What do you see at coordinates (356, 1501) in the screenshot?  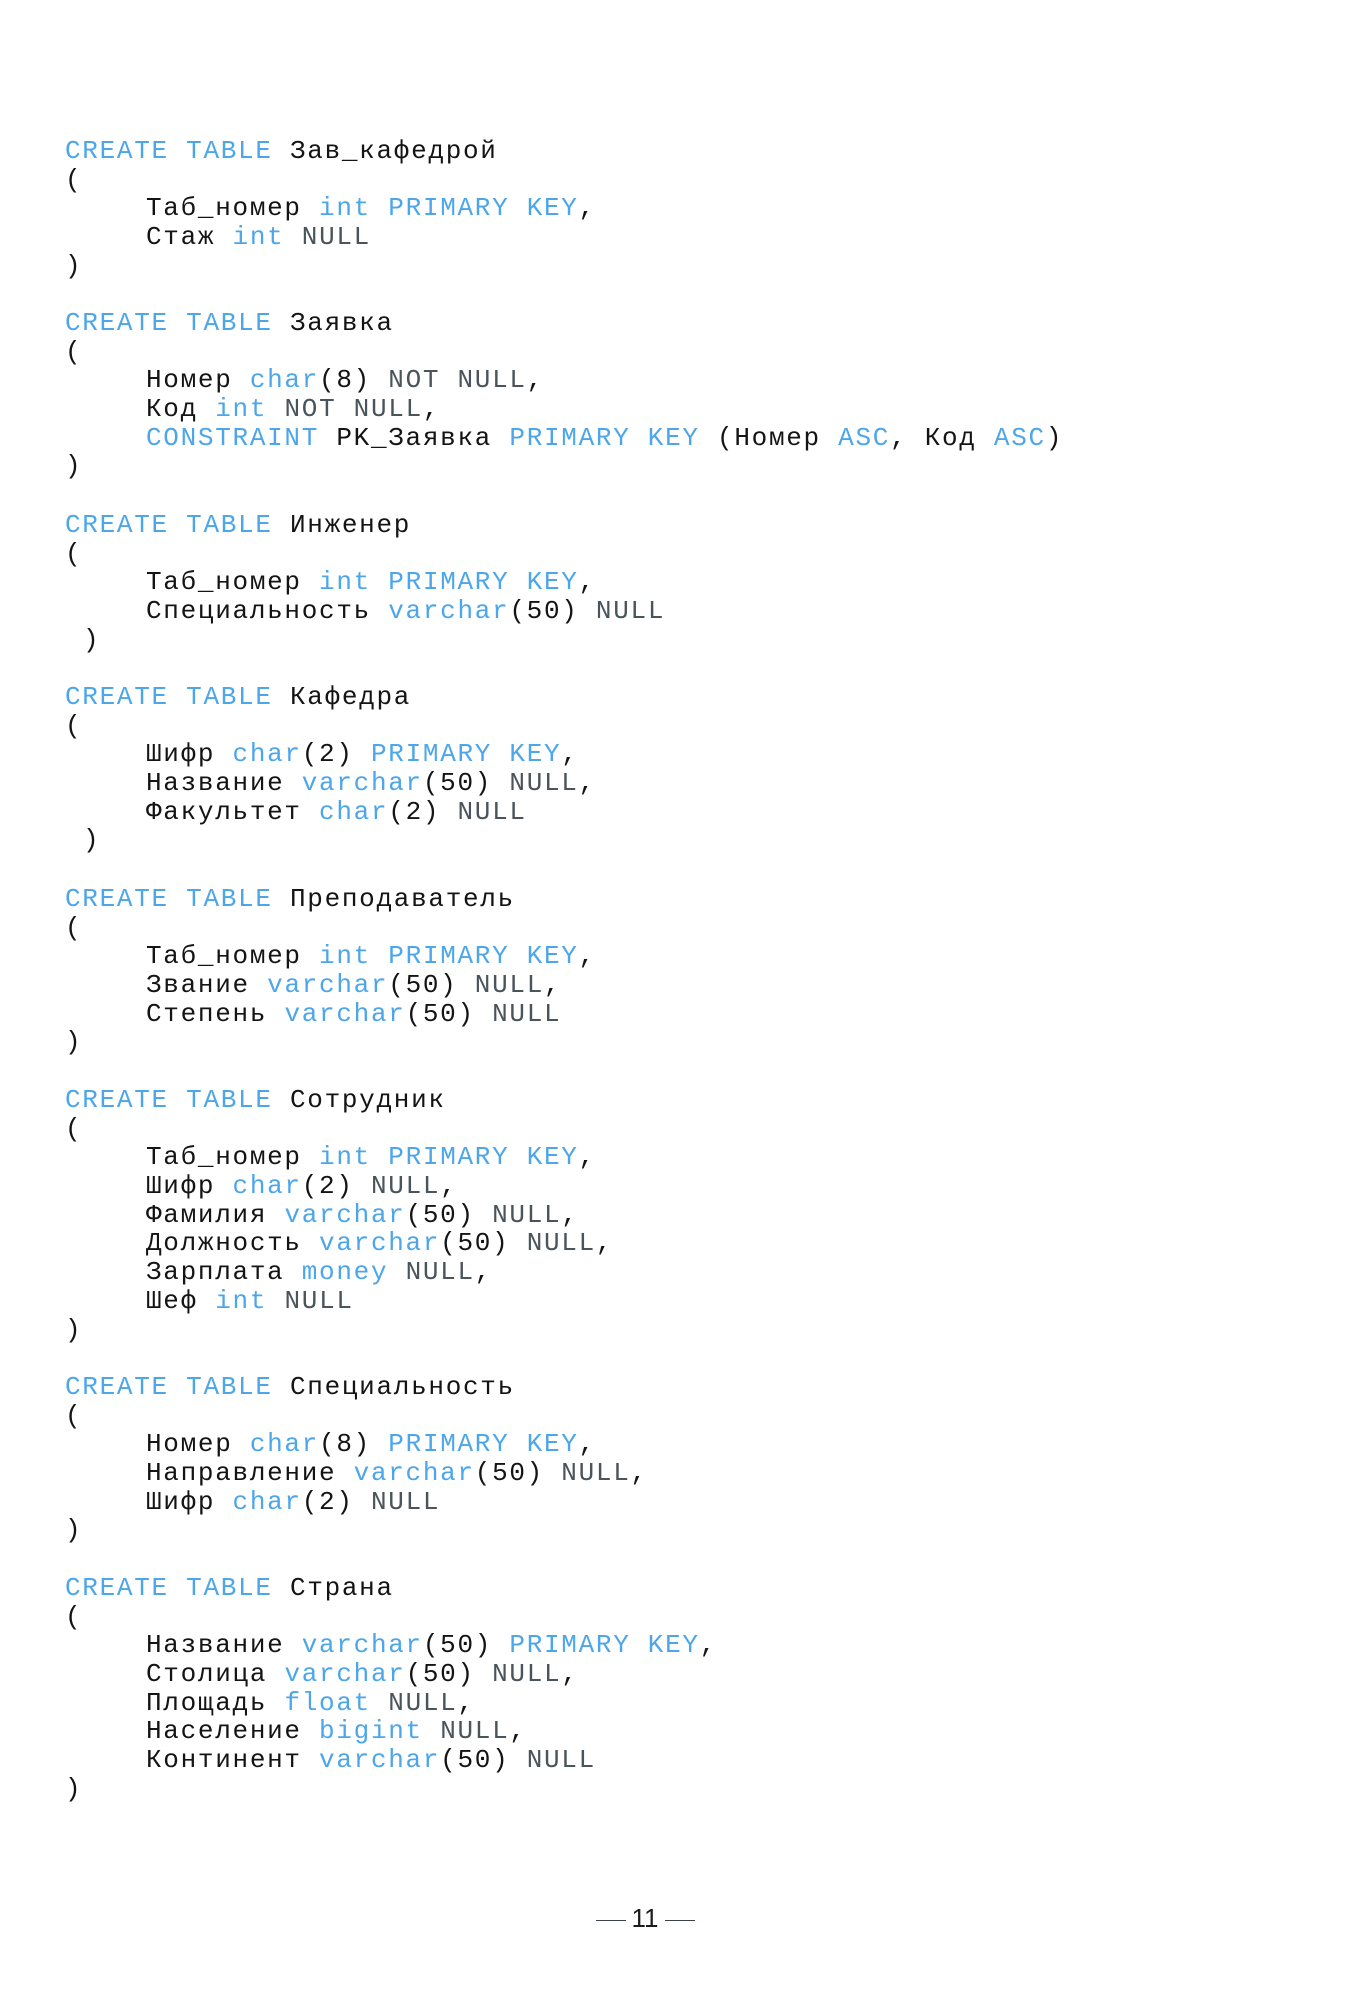 I see `column-definition-line: Шифр char(2) NULL` at bounding box center [356, 1501].